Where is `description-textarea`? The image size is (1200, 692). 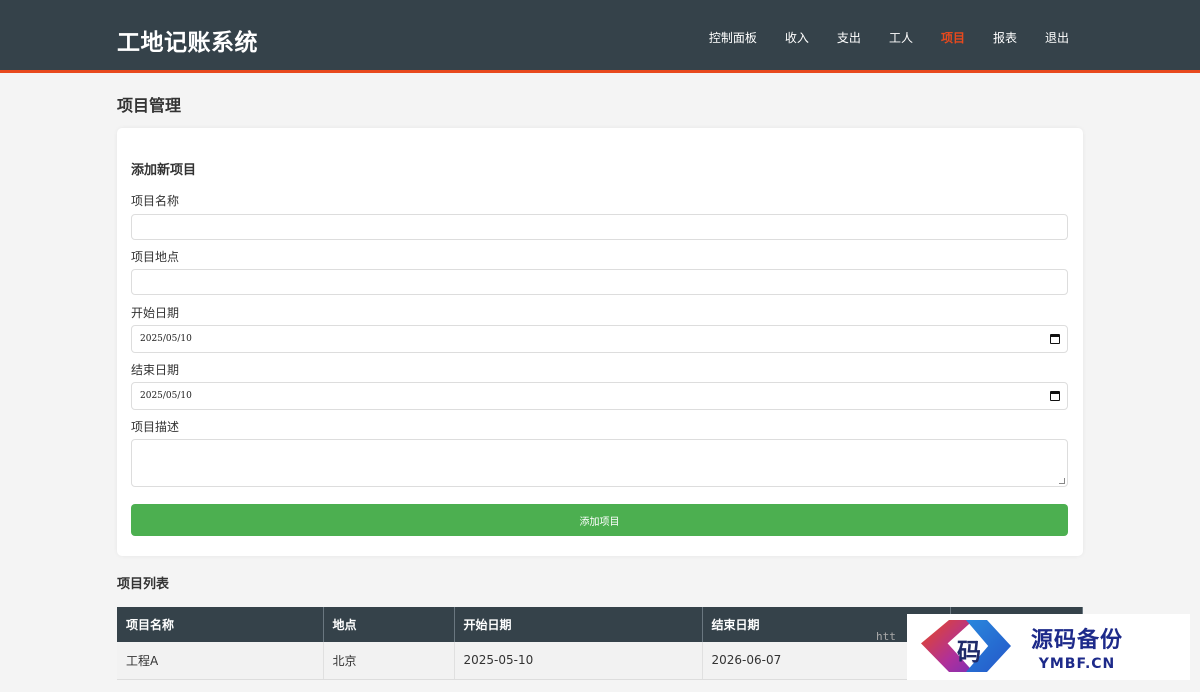
description-textarea is located at coordinates (599, 463).